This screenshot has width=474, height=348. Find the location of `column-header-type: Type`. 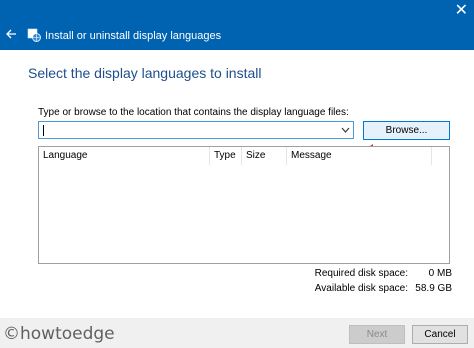

column-header-type: Type is located at coordinates (226, 156).